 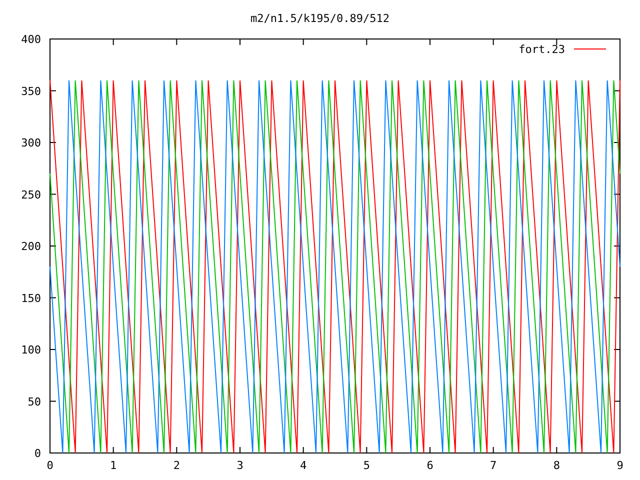 What do you see at coordinates (176, 465) in the screenshot?
I see `axis-tick-label: 2` at bounding box center [176, 465].